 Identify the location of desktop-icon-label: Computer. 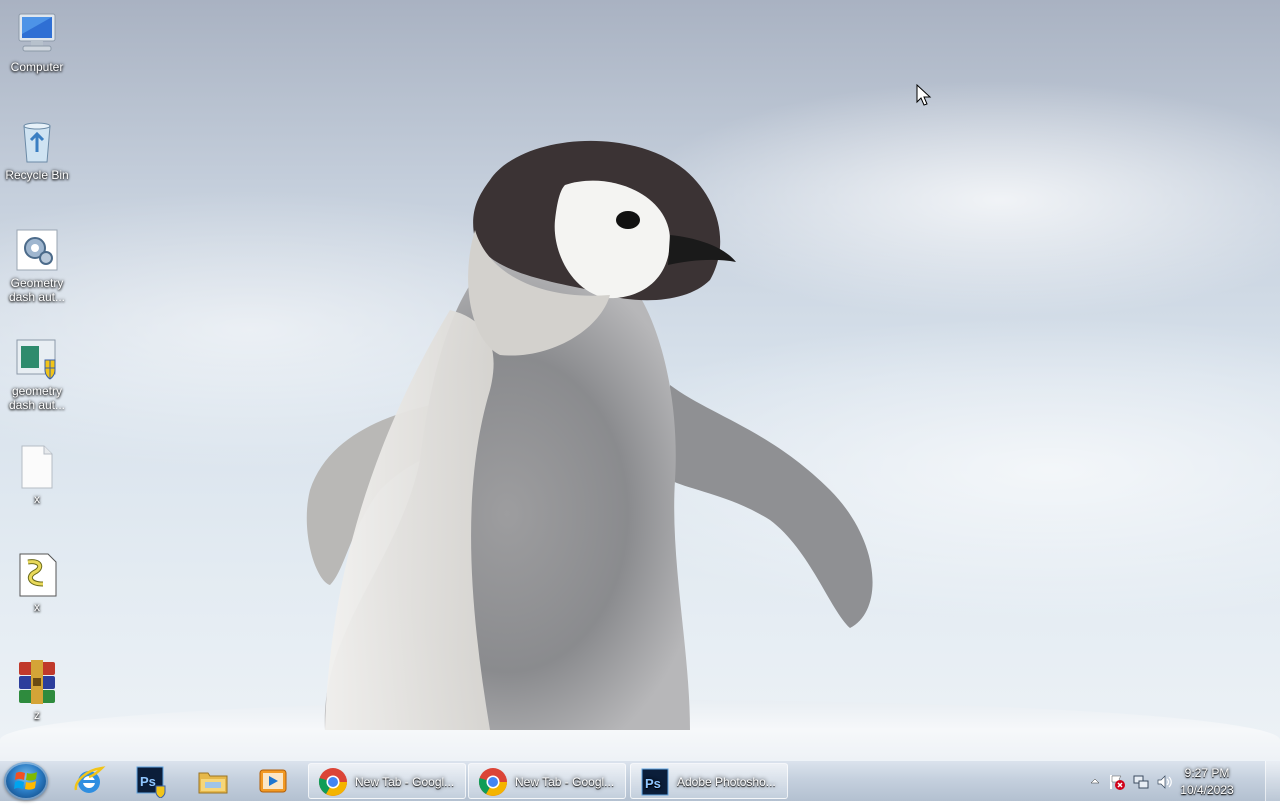
(37, 67).